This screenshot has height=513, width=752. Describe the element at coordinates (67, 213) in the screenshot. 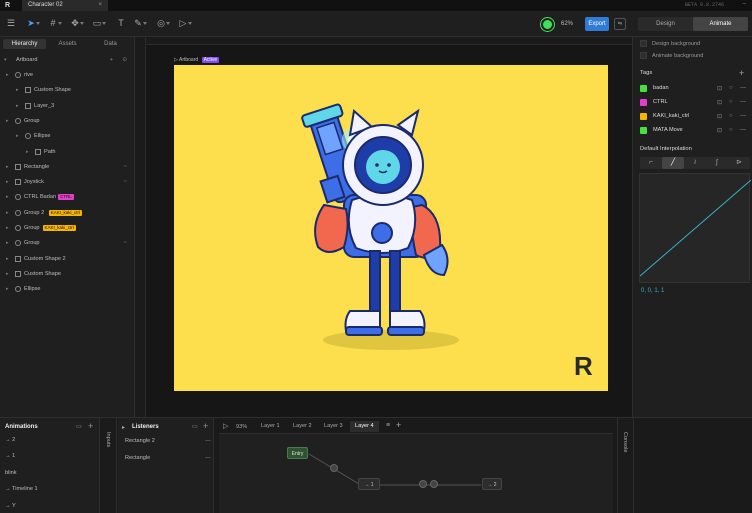

I see `hierarchy-item: ▸ Group 2 KAKI_kaki_ctrl` at that location.